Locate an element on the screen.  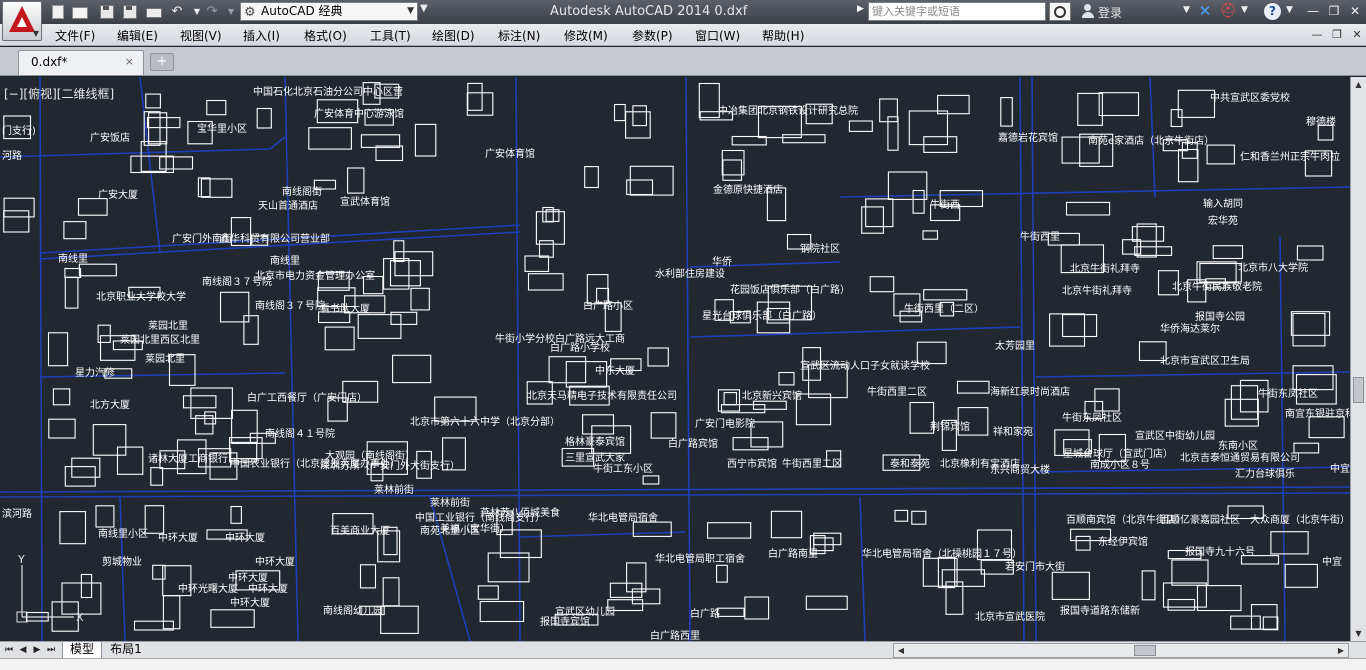
map-label: 星城台球厅（宣武门店） is located at coordinates (1118, 453).